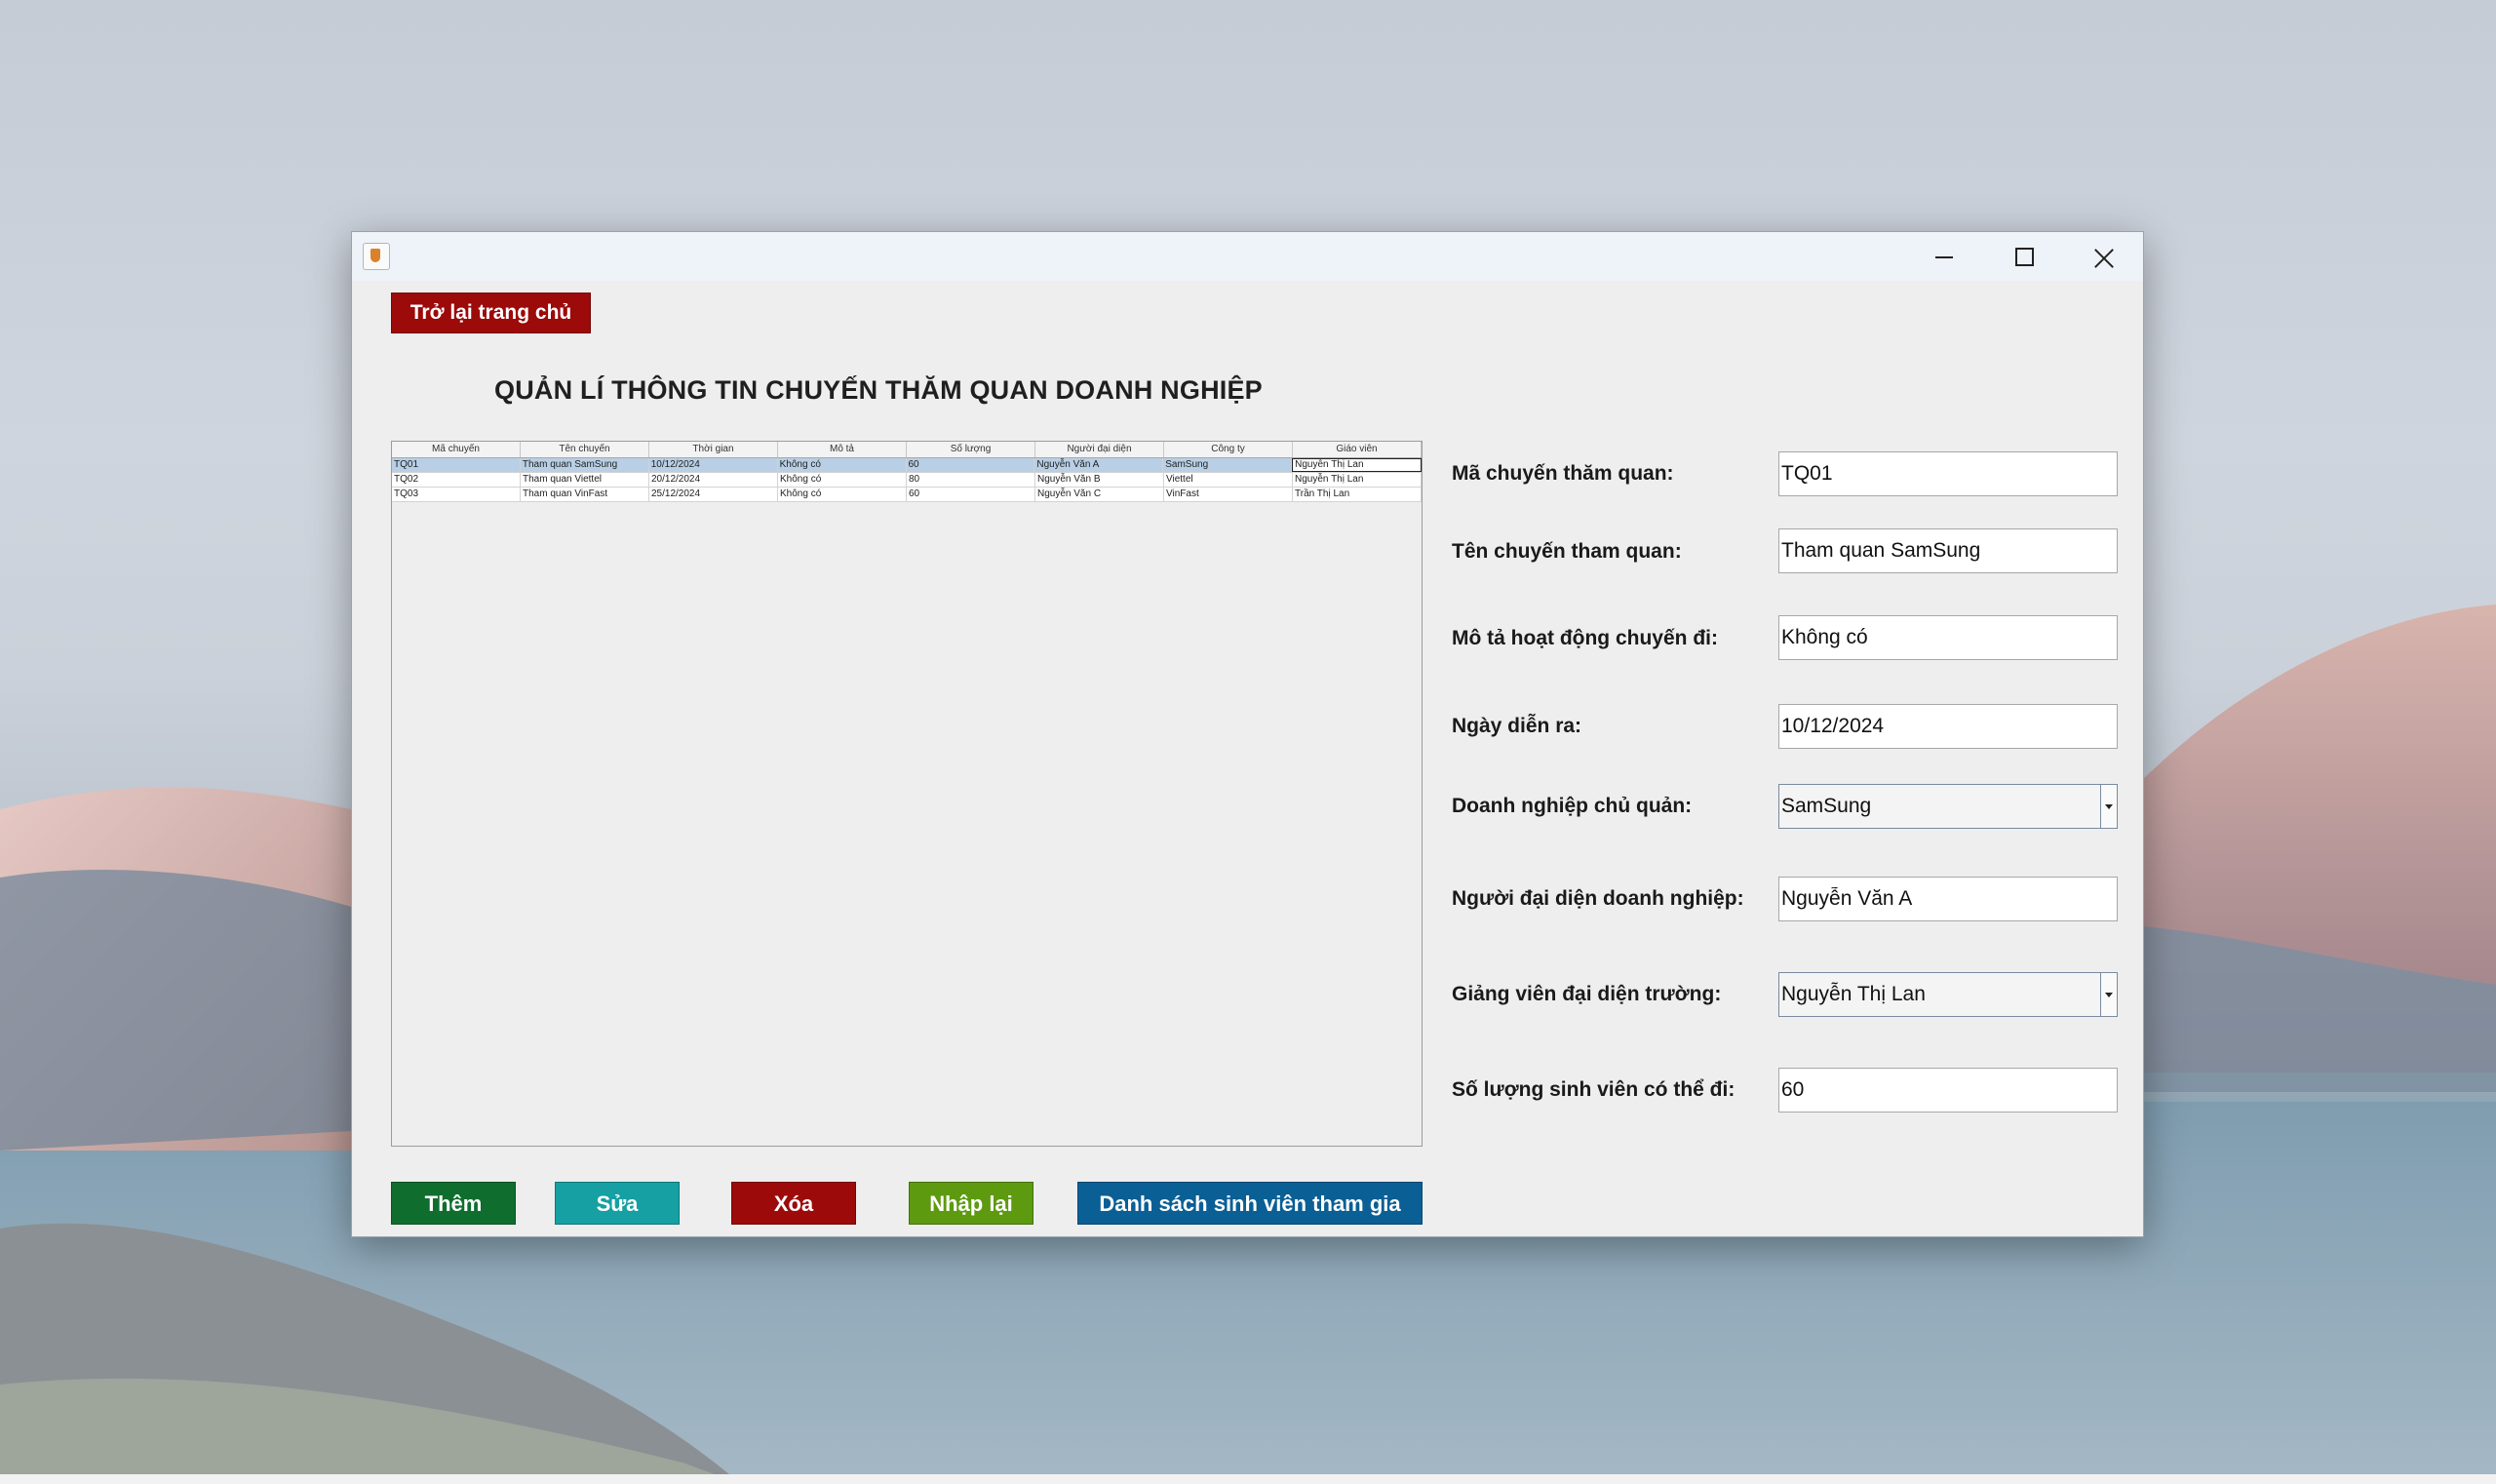  I want to click on table-cell: Viettel, so click(1228, 480).